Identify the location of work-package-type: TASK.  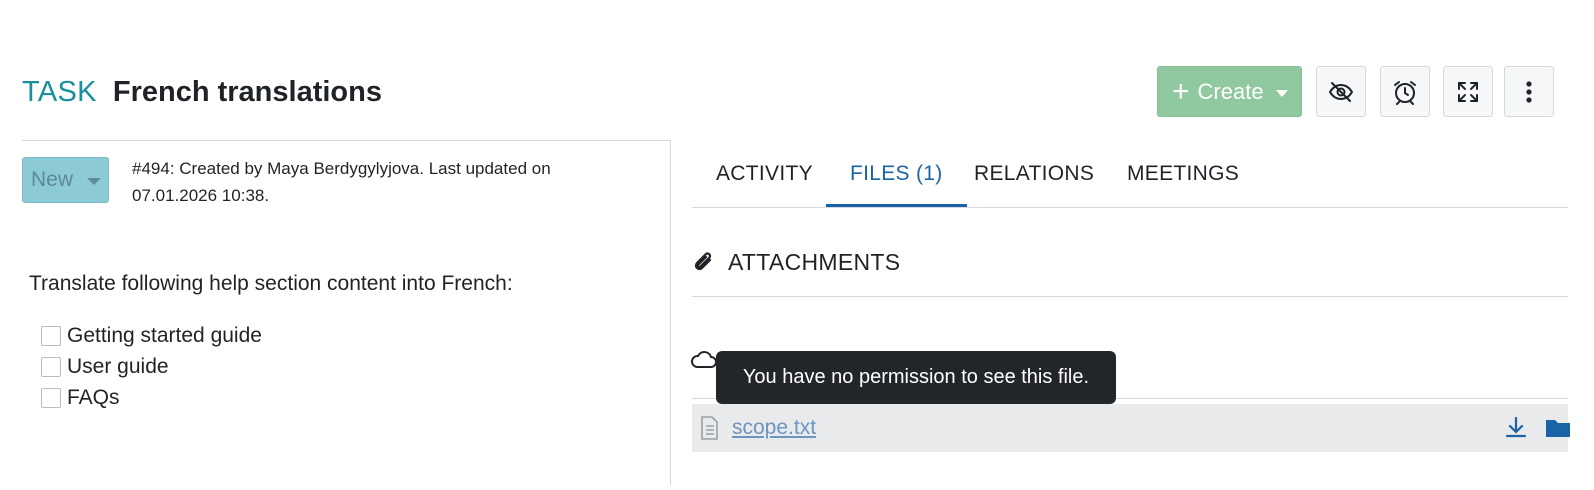
(59, 92).